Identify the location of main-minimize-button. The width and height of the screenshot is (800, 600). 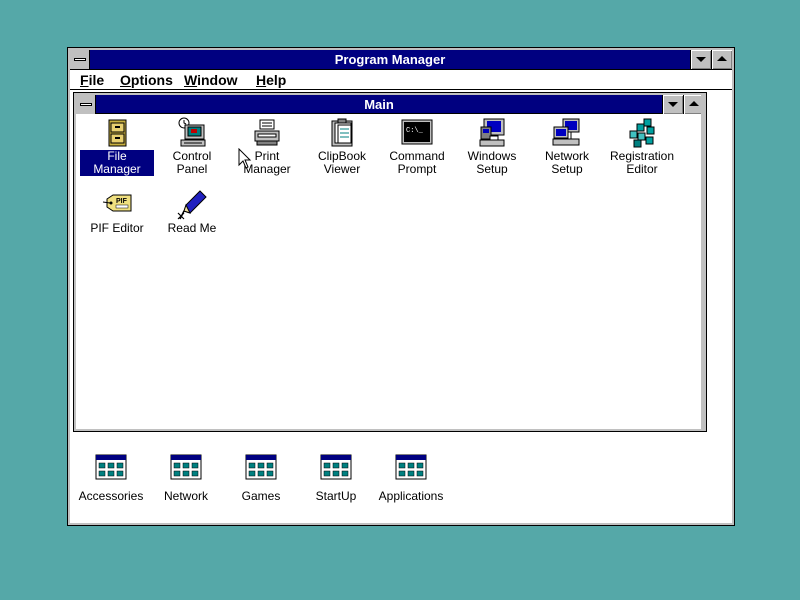
(672, 104).